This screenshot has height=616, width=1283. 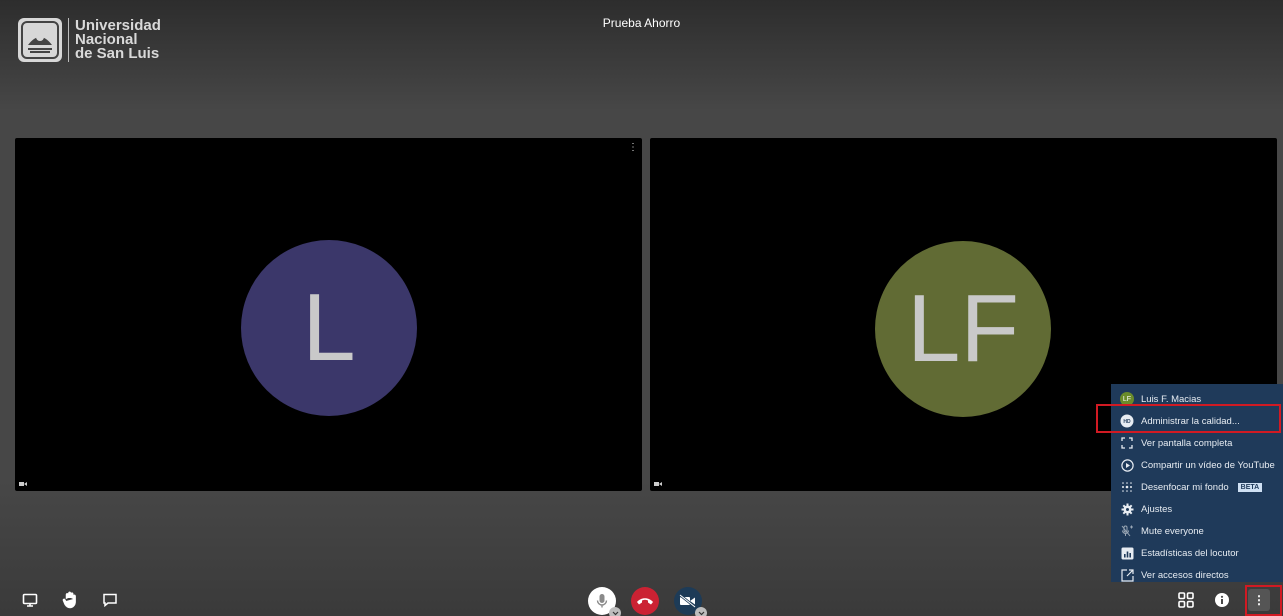 I want to click on menu-item-mute-everyone: Mute everyone, so click(x=1197, y=531).